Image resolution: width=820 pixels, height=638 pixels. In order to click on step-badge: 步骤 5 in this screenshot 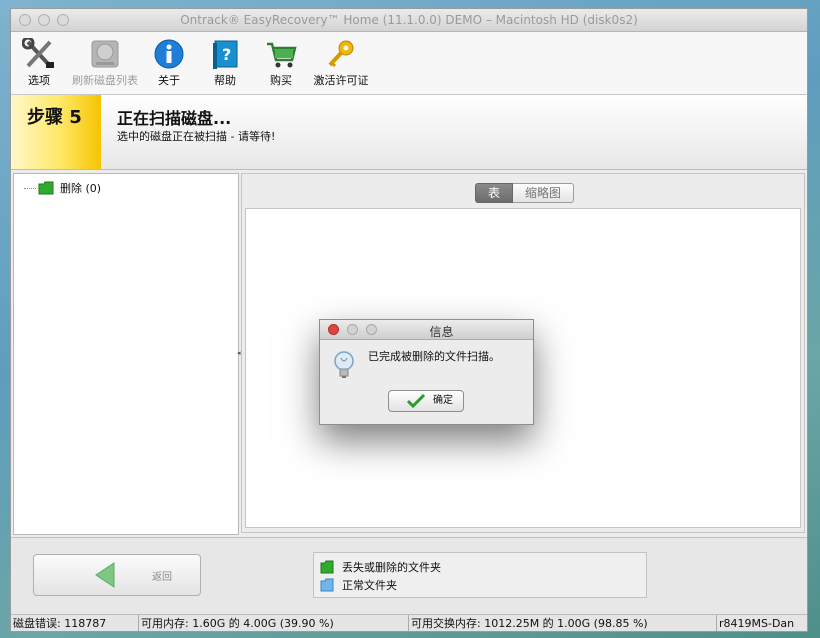, I will do `click(56, 132)`.